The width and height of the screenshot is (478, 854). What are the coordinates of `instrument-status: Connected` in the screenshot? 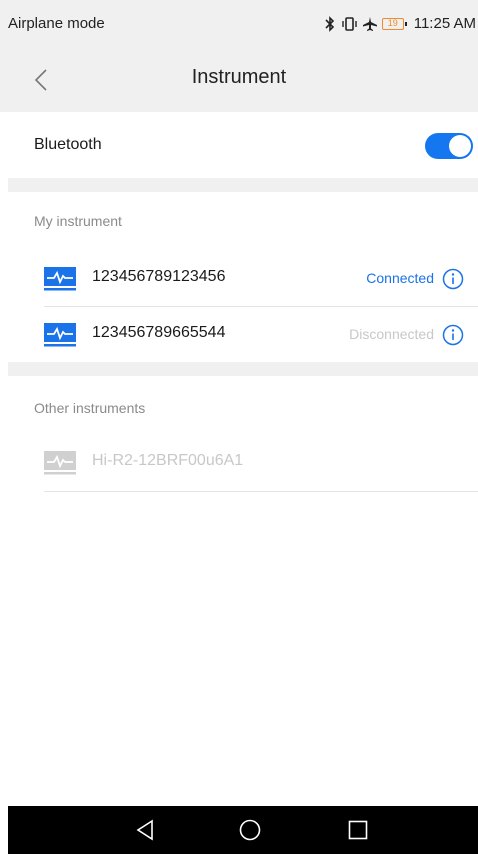 It's located at (400, 278).